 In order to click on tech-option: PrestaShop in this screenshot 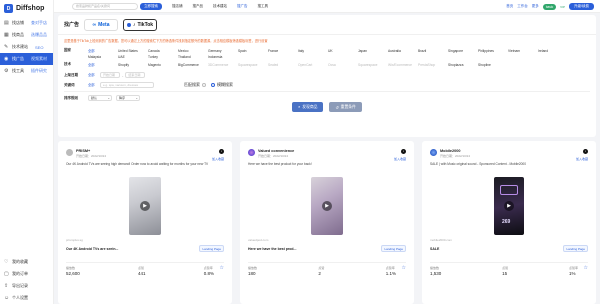, I will do `click(433, 65)`.